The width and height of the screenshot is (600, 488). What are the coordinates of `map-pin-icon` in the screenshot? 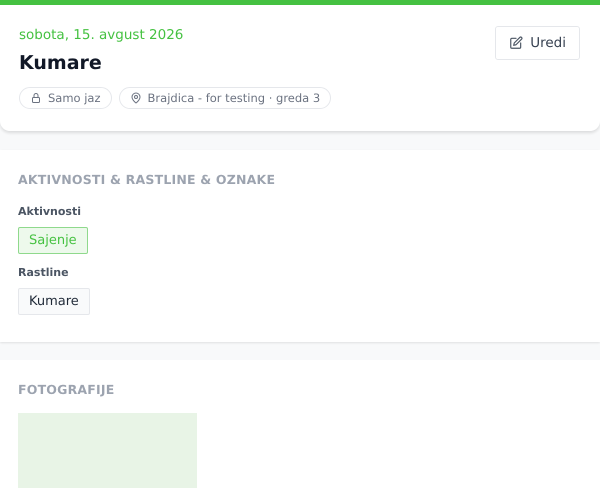 It's located at (136, 98).